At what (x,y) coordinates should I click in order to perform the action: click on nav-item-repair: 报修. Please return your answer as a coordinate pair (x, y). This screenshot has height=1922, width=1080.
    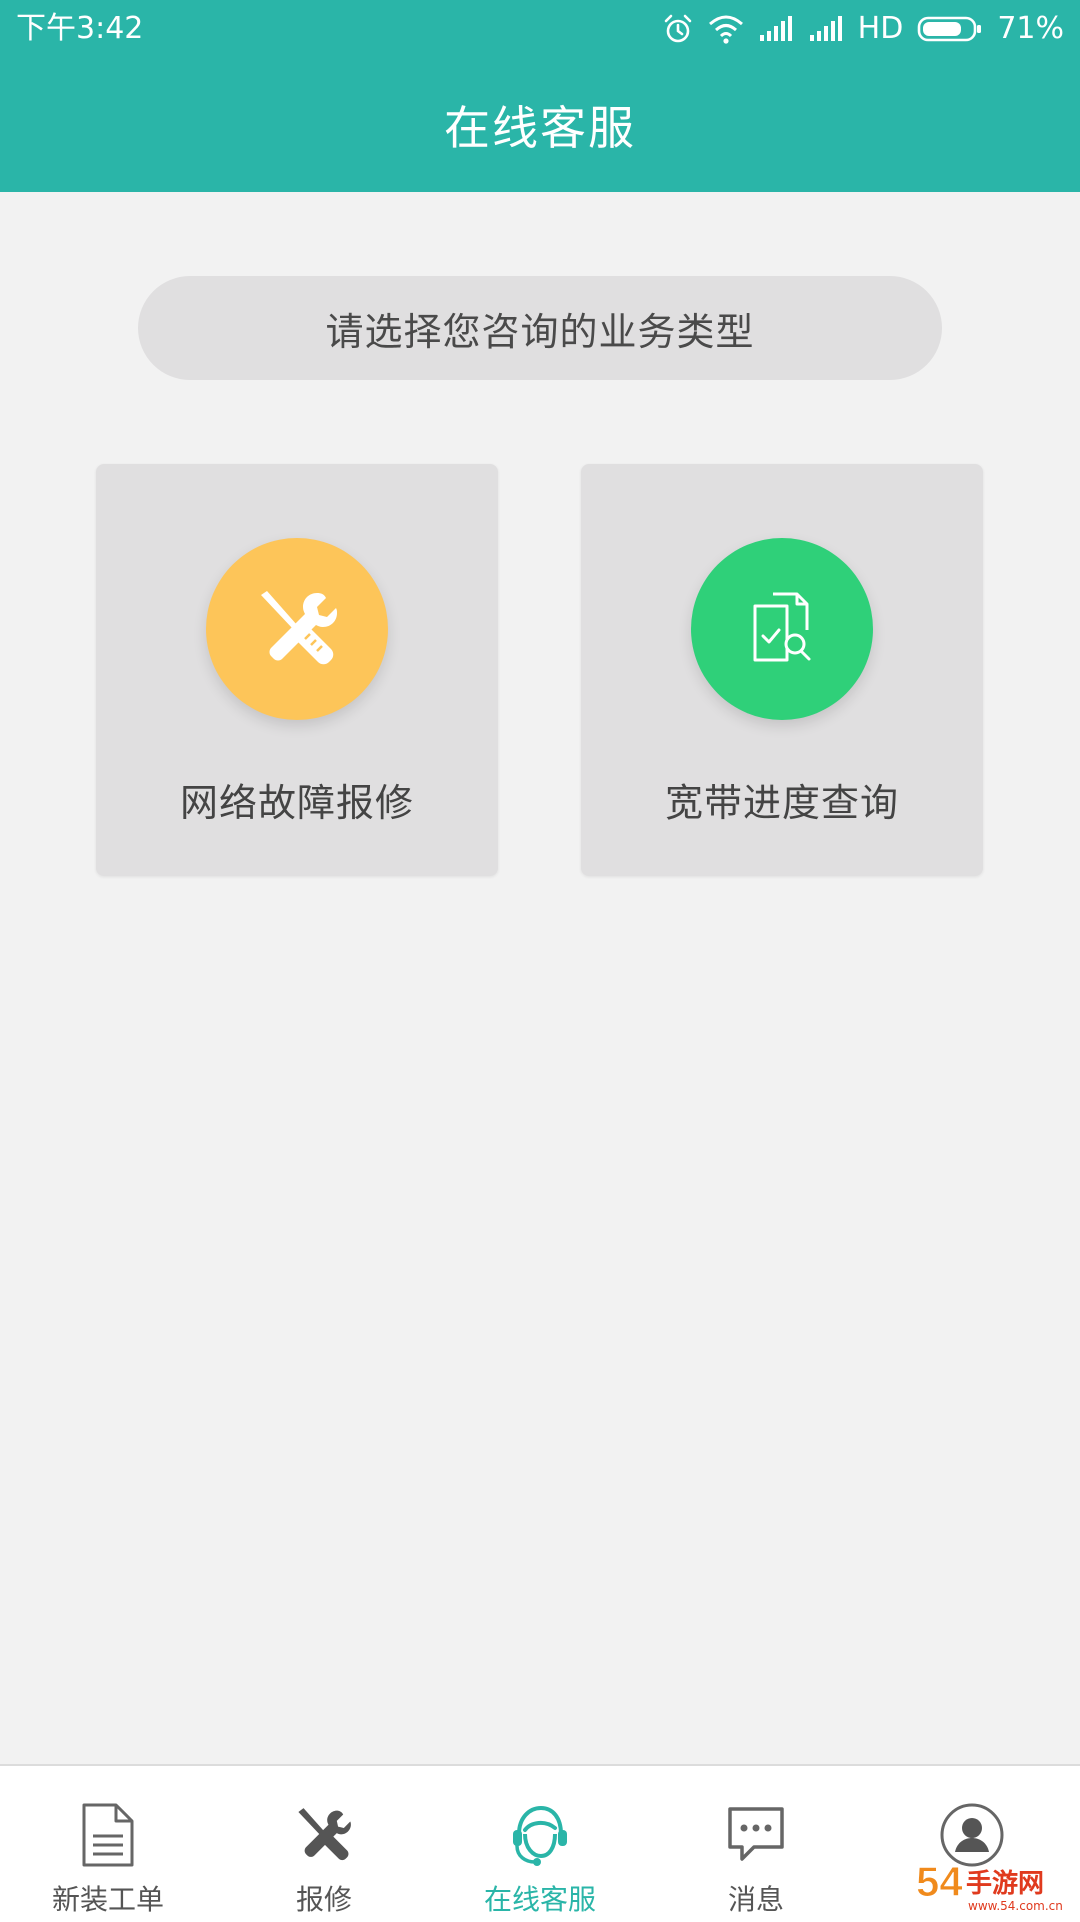
    Looking at the image, I should click on (324, 1844).